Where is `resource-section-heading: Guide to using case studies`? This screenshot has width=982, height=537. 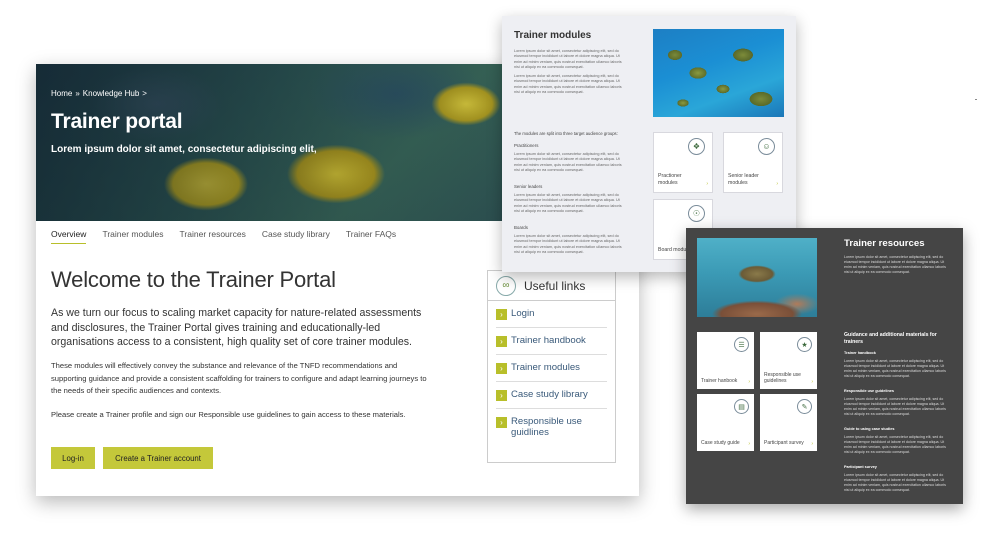 resource-section-heading: Guide to using case studies is located at coordinates (869, 429).